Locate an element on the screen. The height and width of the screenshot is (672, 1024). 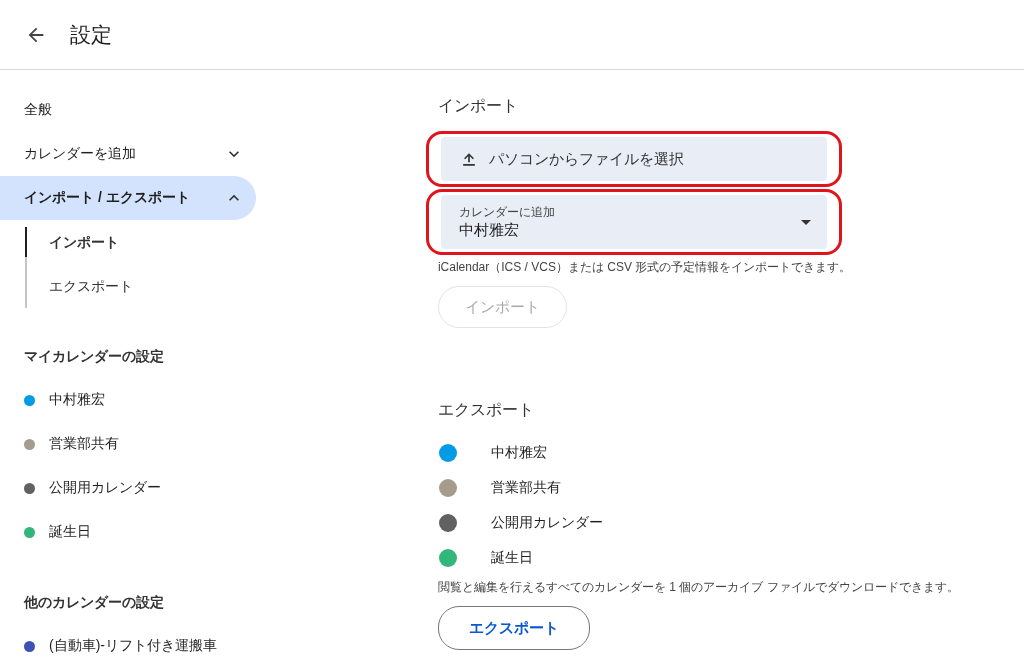
sub-nav-item: インポート is located at coordinates (140, 242).